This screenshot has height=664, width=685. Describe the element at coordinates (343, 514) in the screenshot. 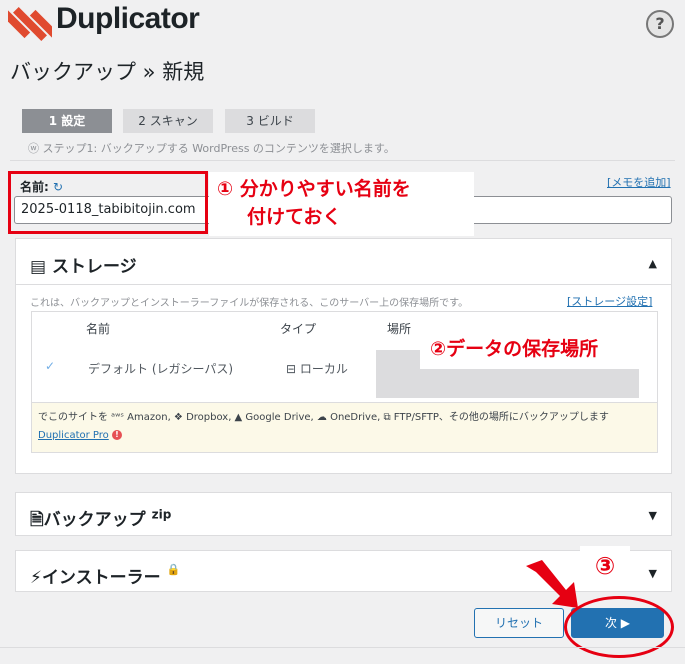

I see `backup-zip-panel: 🗎バックアップ zip ▼` at that location.